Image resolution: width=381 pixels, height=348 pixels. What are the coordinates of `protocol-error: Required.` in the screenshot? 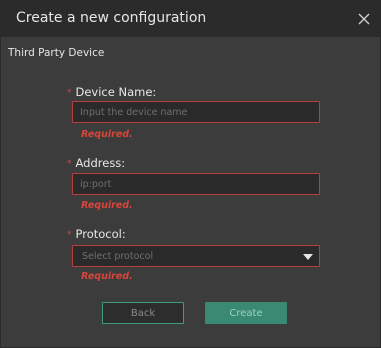 It's located at (107, 276).